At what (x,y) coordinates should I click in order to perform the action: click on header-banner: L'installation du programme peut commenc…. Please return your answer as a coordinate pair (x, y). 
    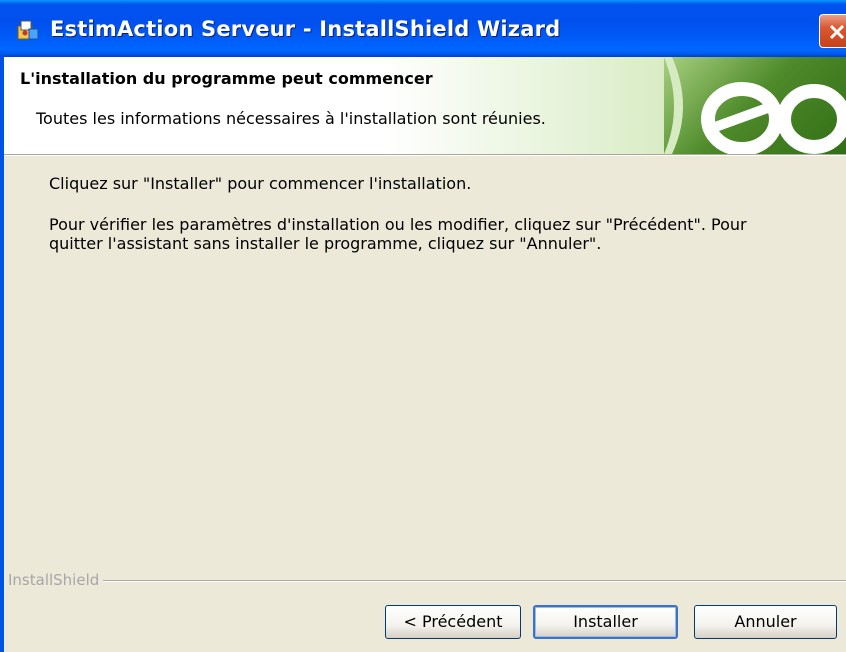
    Looking at the image, I should click on (425, 105).